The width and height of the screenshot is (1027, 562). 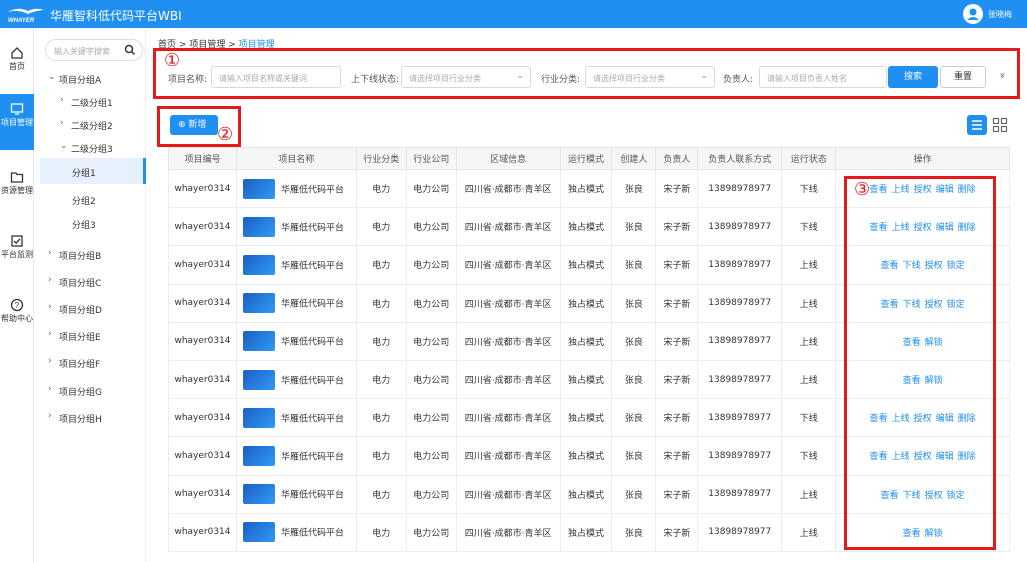 I want to click on nav-label: 首页, so click(x=17, y=66).